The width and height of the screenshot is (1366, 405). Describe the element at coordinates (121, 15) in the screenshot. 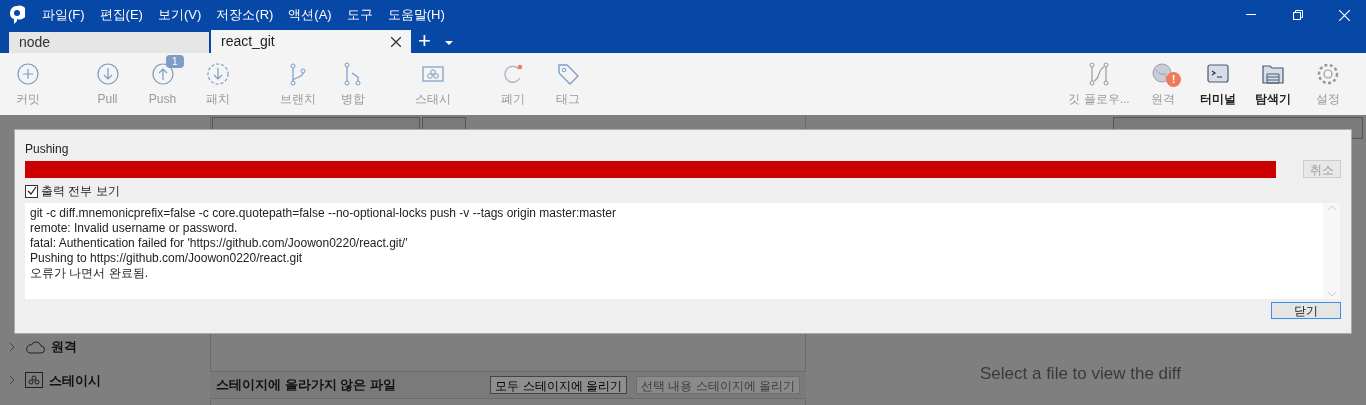

I see `menu-item: 편집(E)` at that location.